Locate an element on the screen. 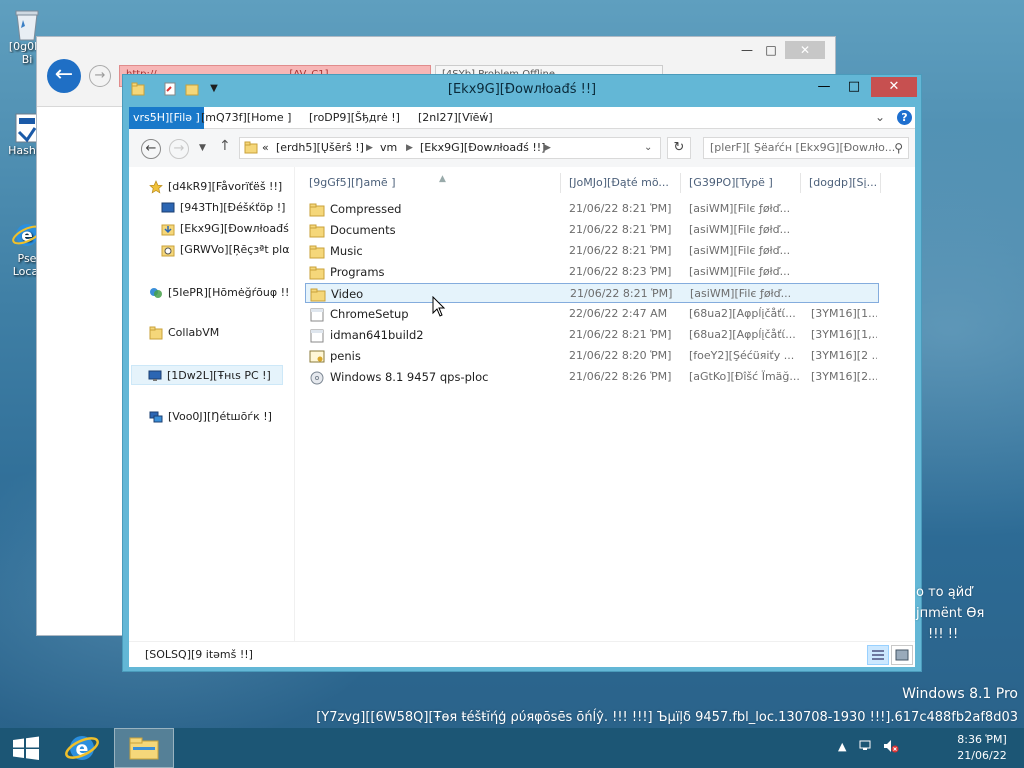  taskbar-internet-explorer: e is located at coordinates (84, 748).